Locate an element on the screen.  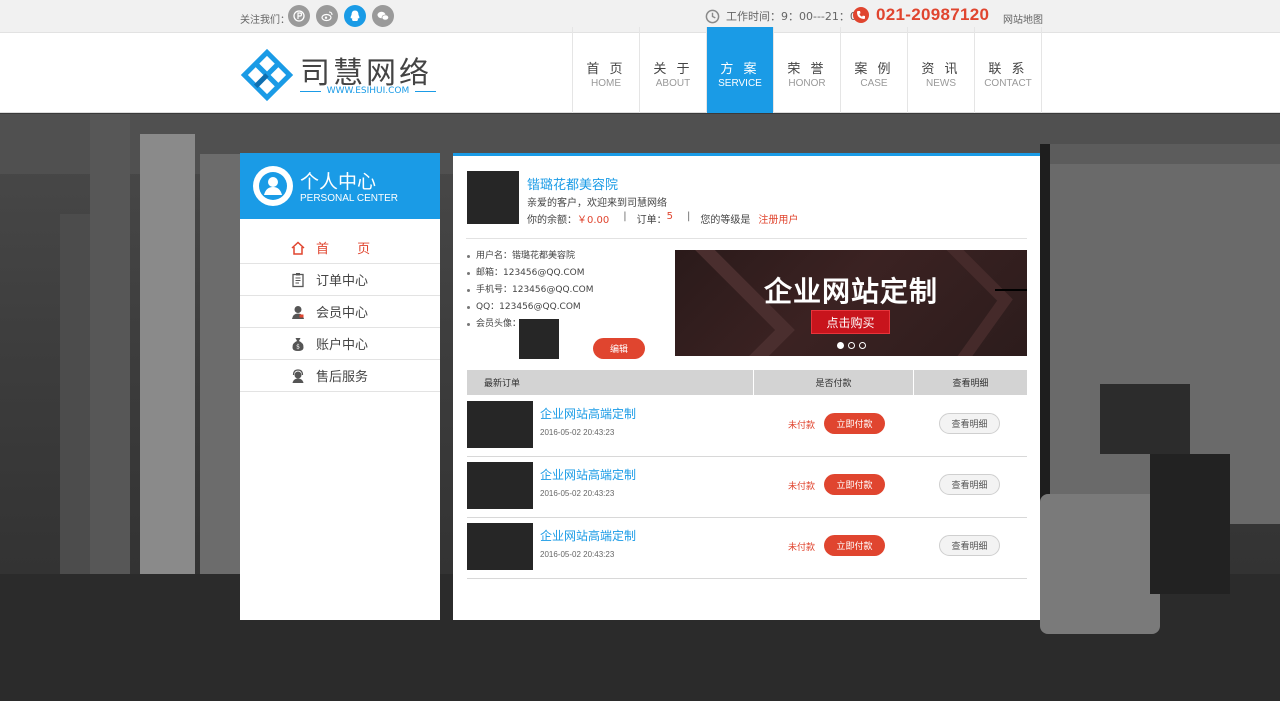
nav-sublabel: ABOUT is located at coordinates (673, 83).